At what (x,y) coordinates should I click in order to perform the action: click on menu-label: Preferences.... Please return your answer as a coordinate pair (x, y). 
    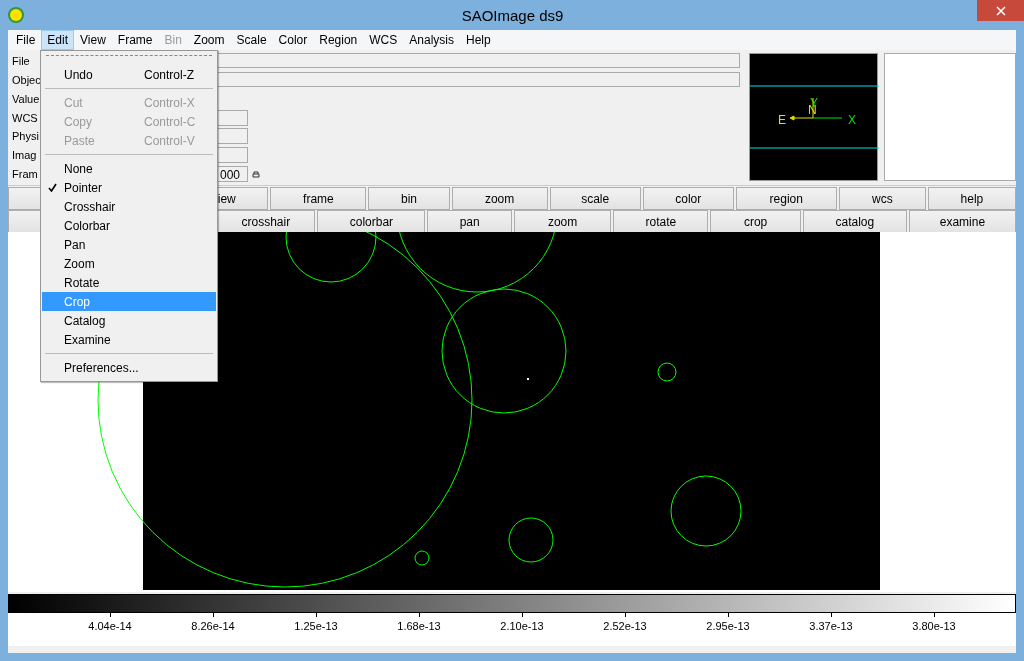
    Looking at the image, I should click on (102, 367).